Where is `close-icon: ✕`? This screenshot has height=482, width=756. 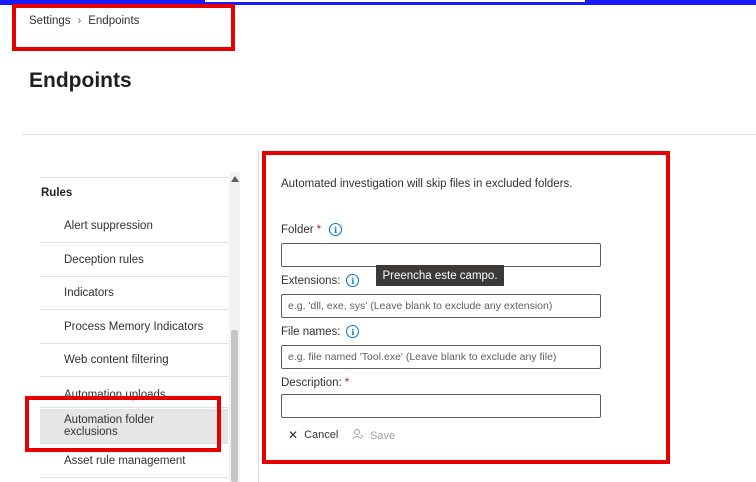
close-icon: ✕ is located at coordinates (293, 435).